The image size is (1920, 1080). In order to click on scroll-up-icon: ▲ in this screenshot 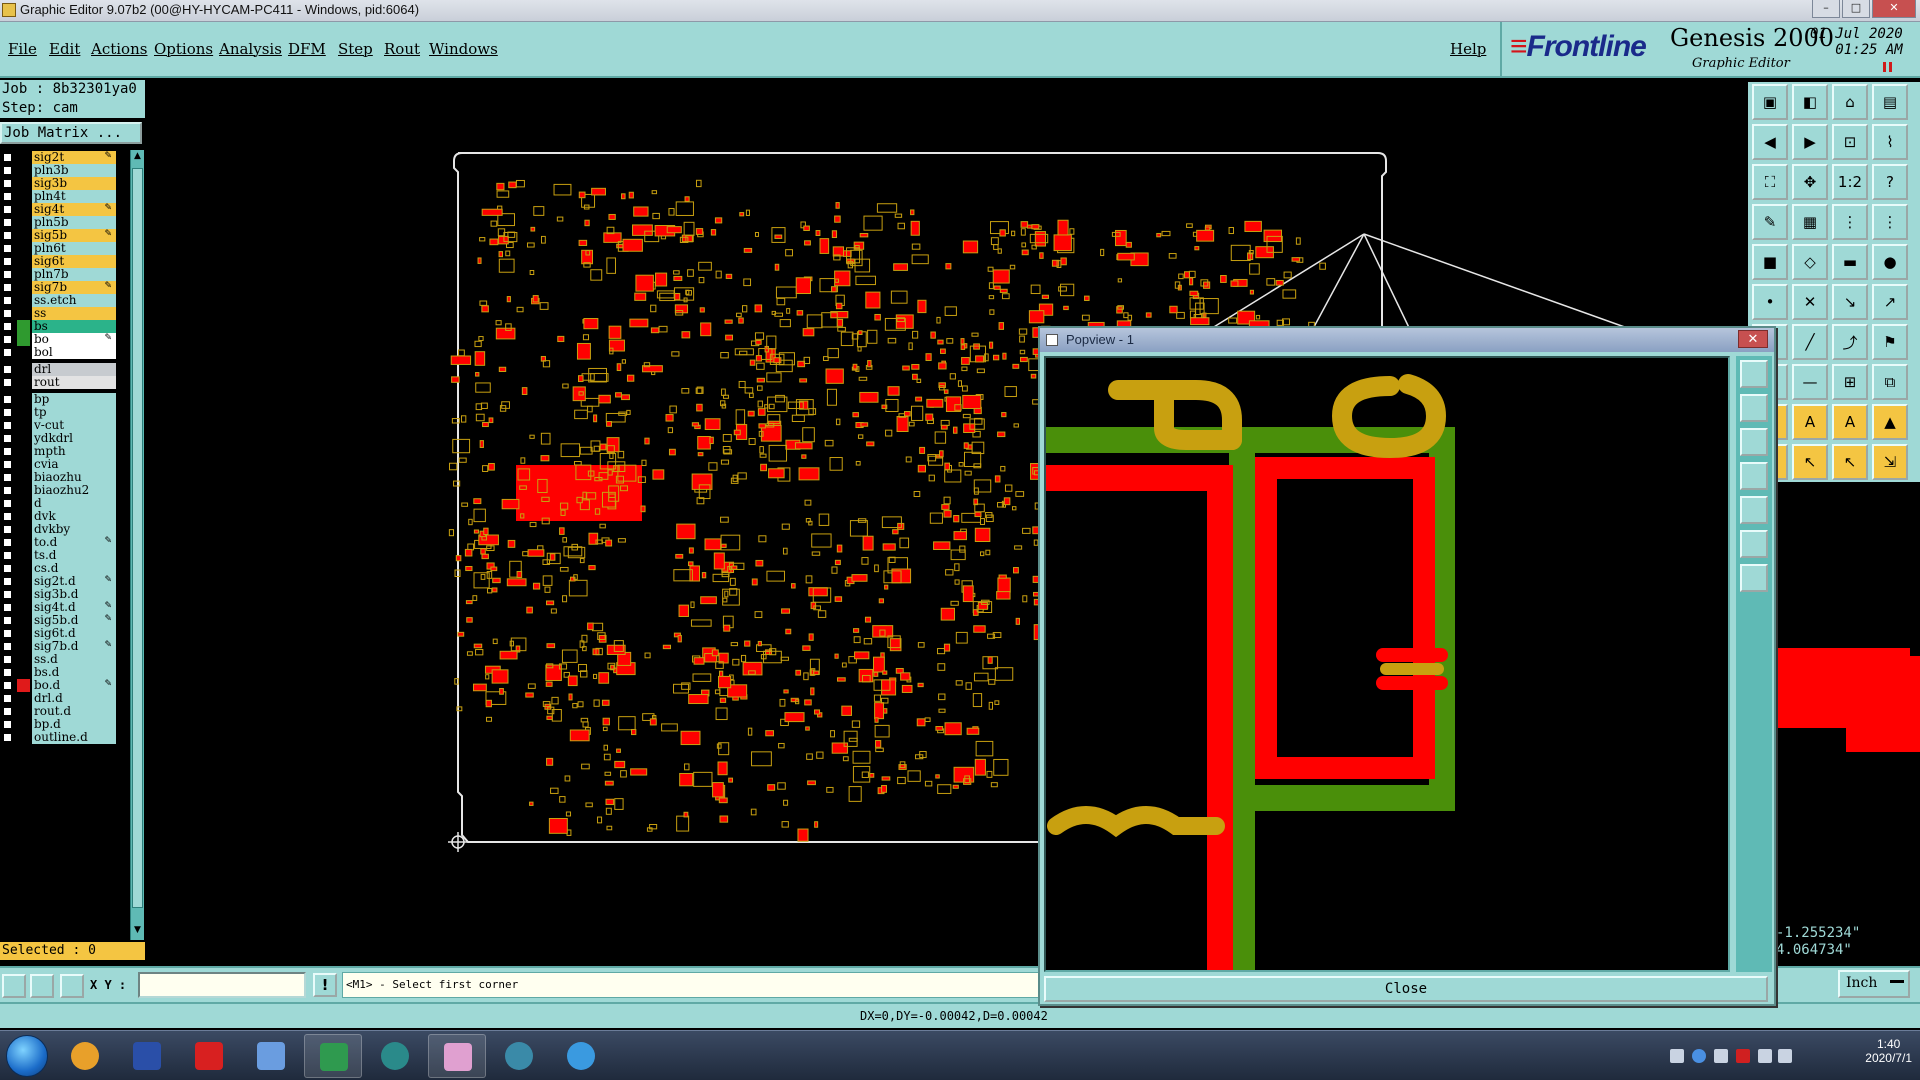, I will do `click(137, 158)`.